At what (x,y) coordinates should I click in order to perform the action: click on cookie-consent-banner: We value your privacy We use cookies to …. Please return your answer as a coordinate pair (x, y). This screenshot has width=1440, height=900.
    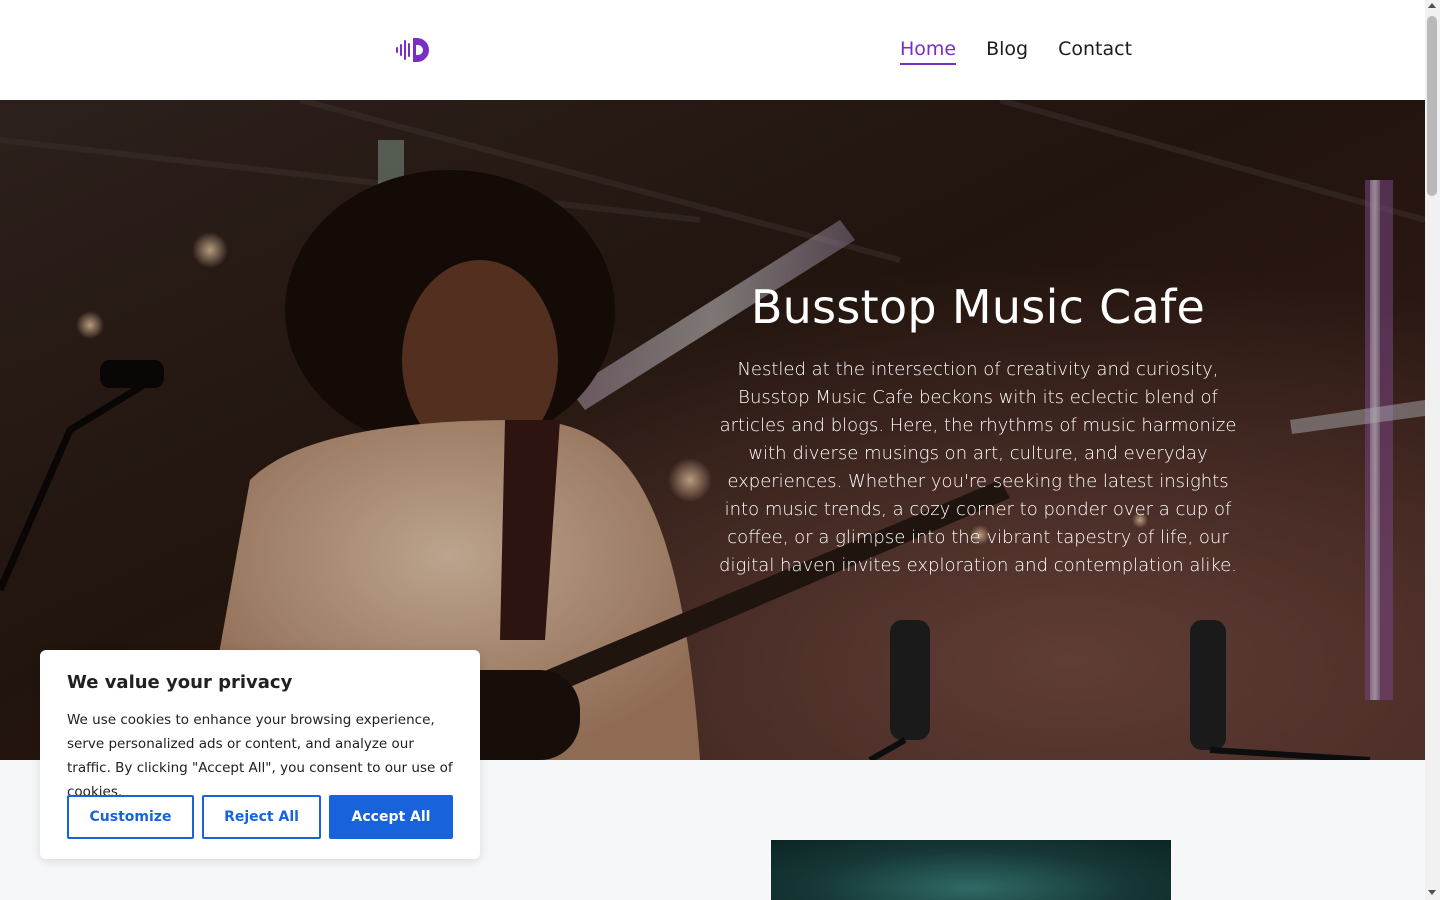
    Looking at the image, I should click on (260, 754).